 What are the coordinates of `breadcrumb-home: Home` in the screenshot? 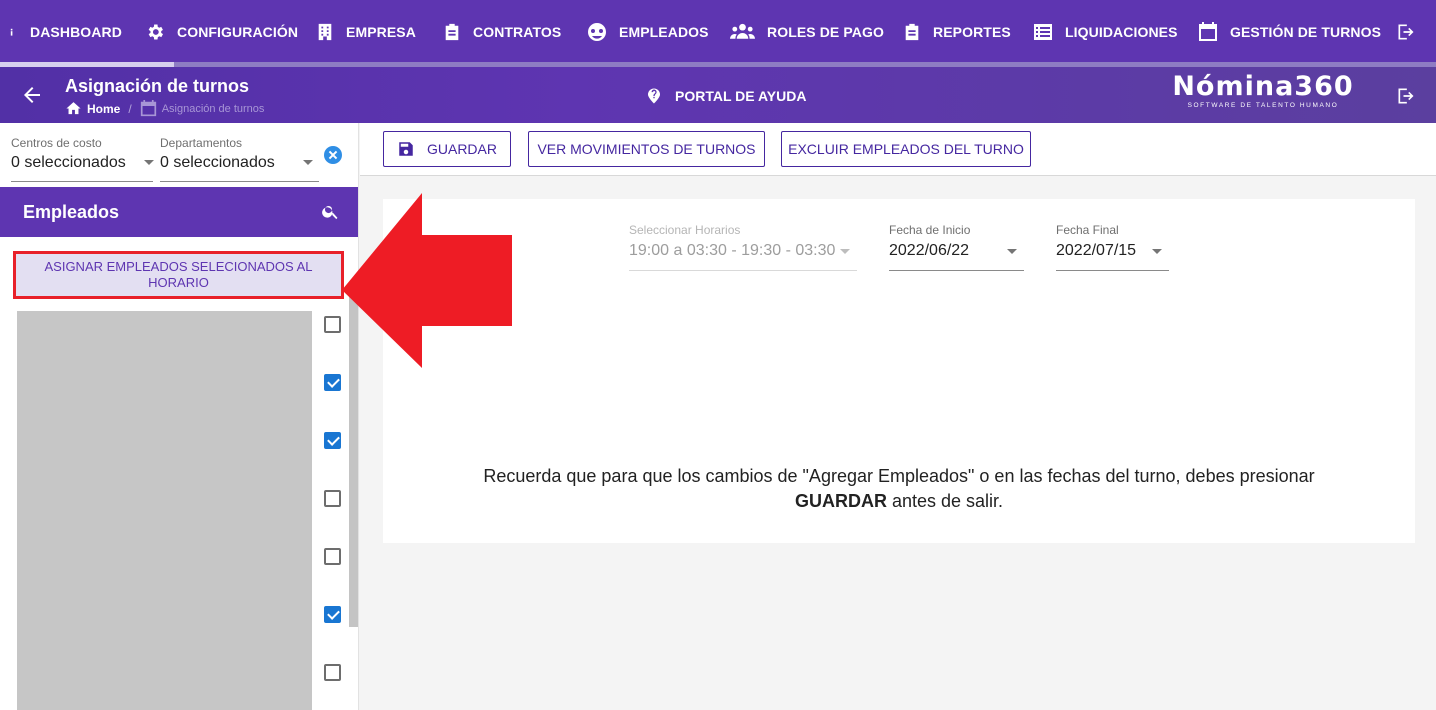 It's located at (92, 108).